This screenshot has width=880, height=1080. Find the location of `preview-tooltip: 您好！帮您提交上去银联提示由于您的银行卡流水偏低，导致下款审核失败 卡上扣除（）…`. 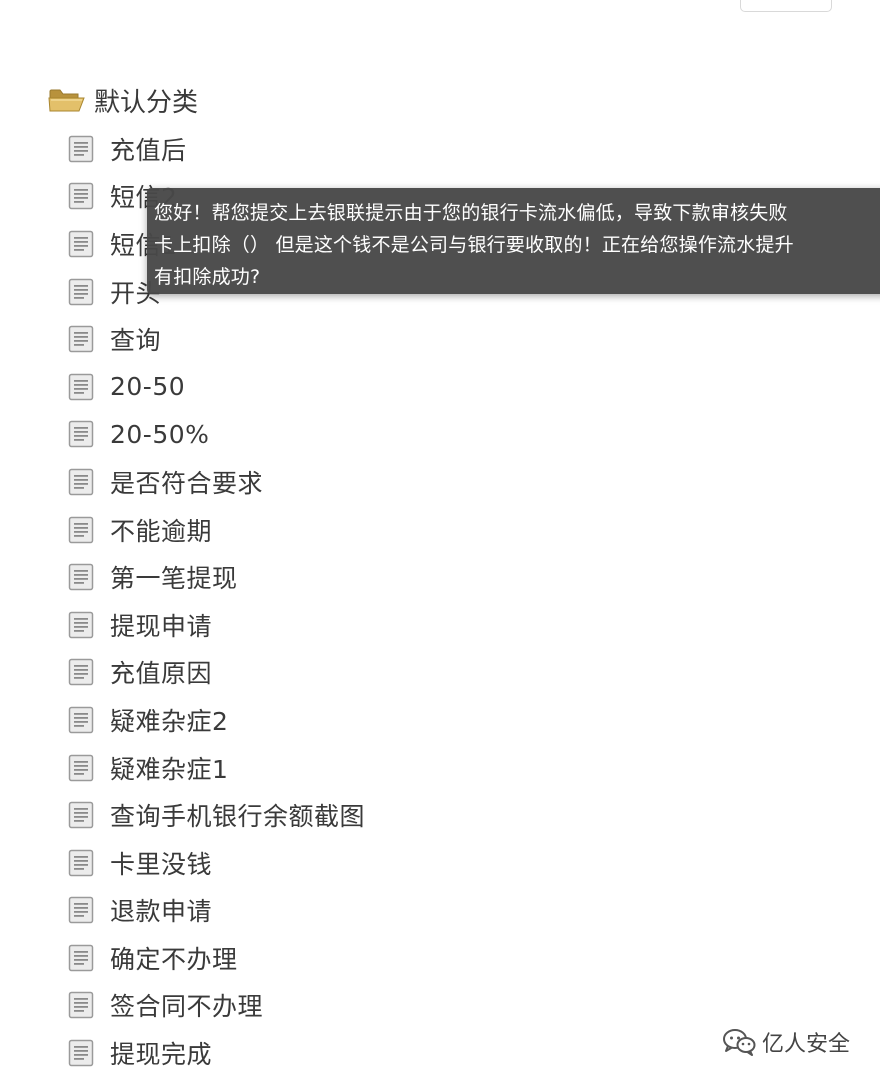

preview-tooltip: 您好！帮您提交上去银联提示由于您的银行卡流水偏低，导致下款审核失败 卡上扣除（）… is located at coordinates (513, 241).